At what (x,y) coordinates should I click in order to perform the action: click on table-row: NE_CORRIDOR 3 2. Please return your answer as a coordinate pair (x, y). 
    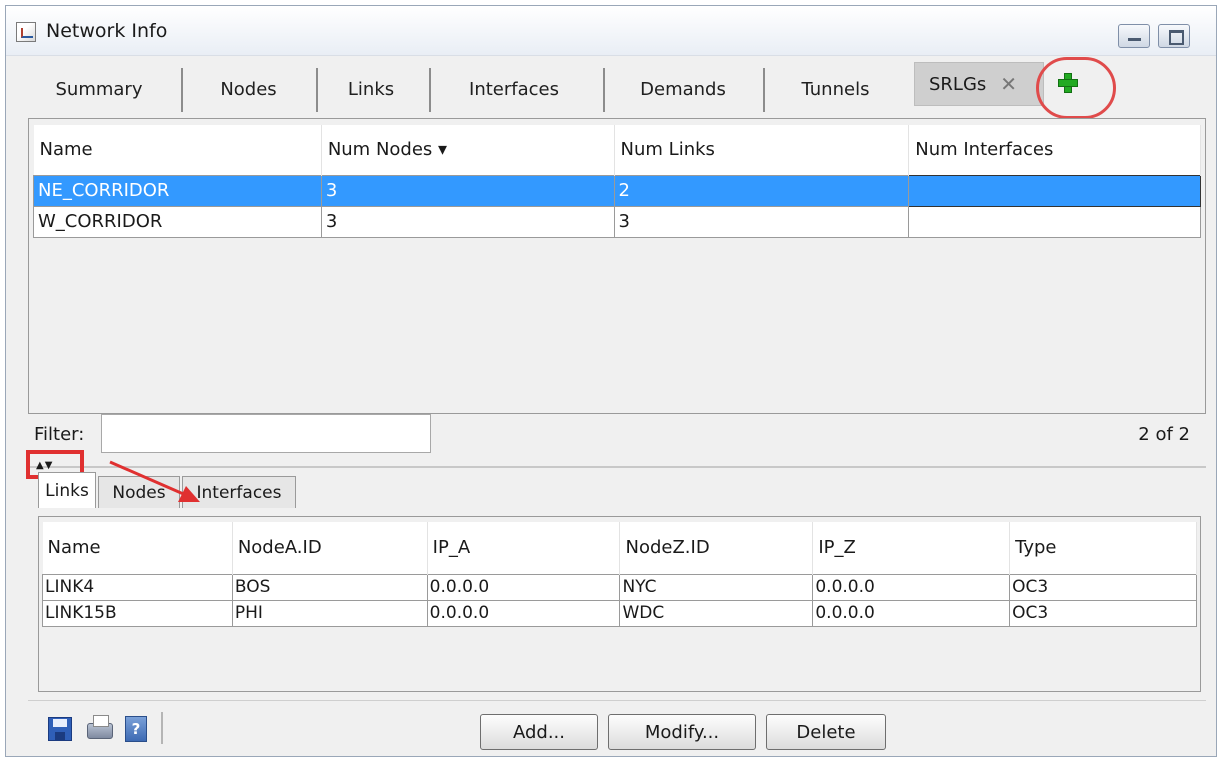
    Looking at the image, I should click on (617, 190).